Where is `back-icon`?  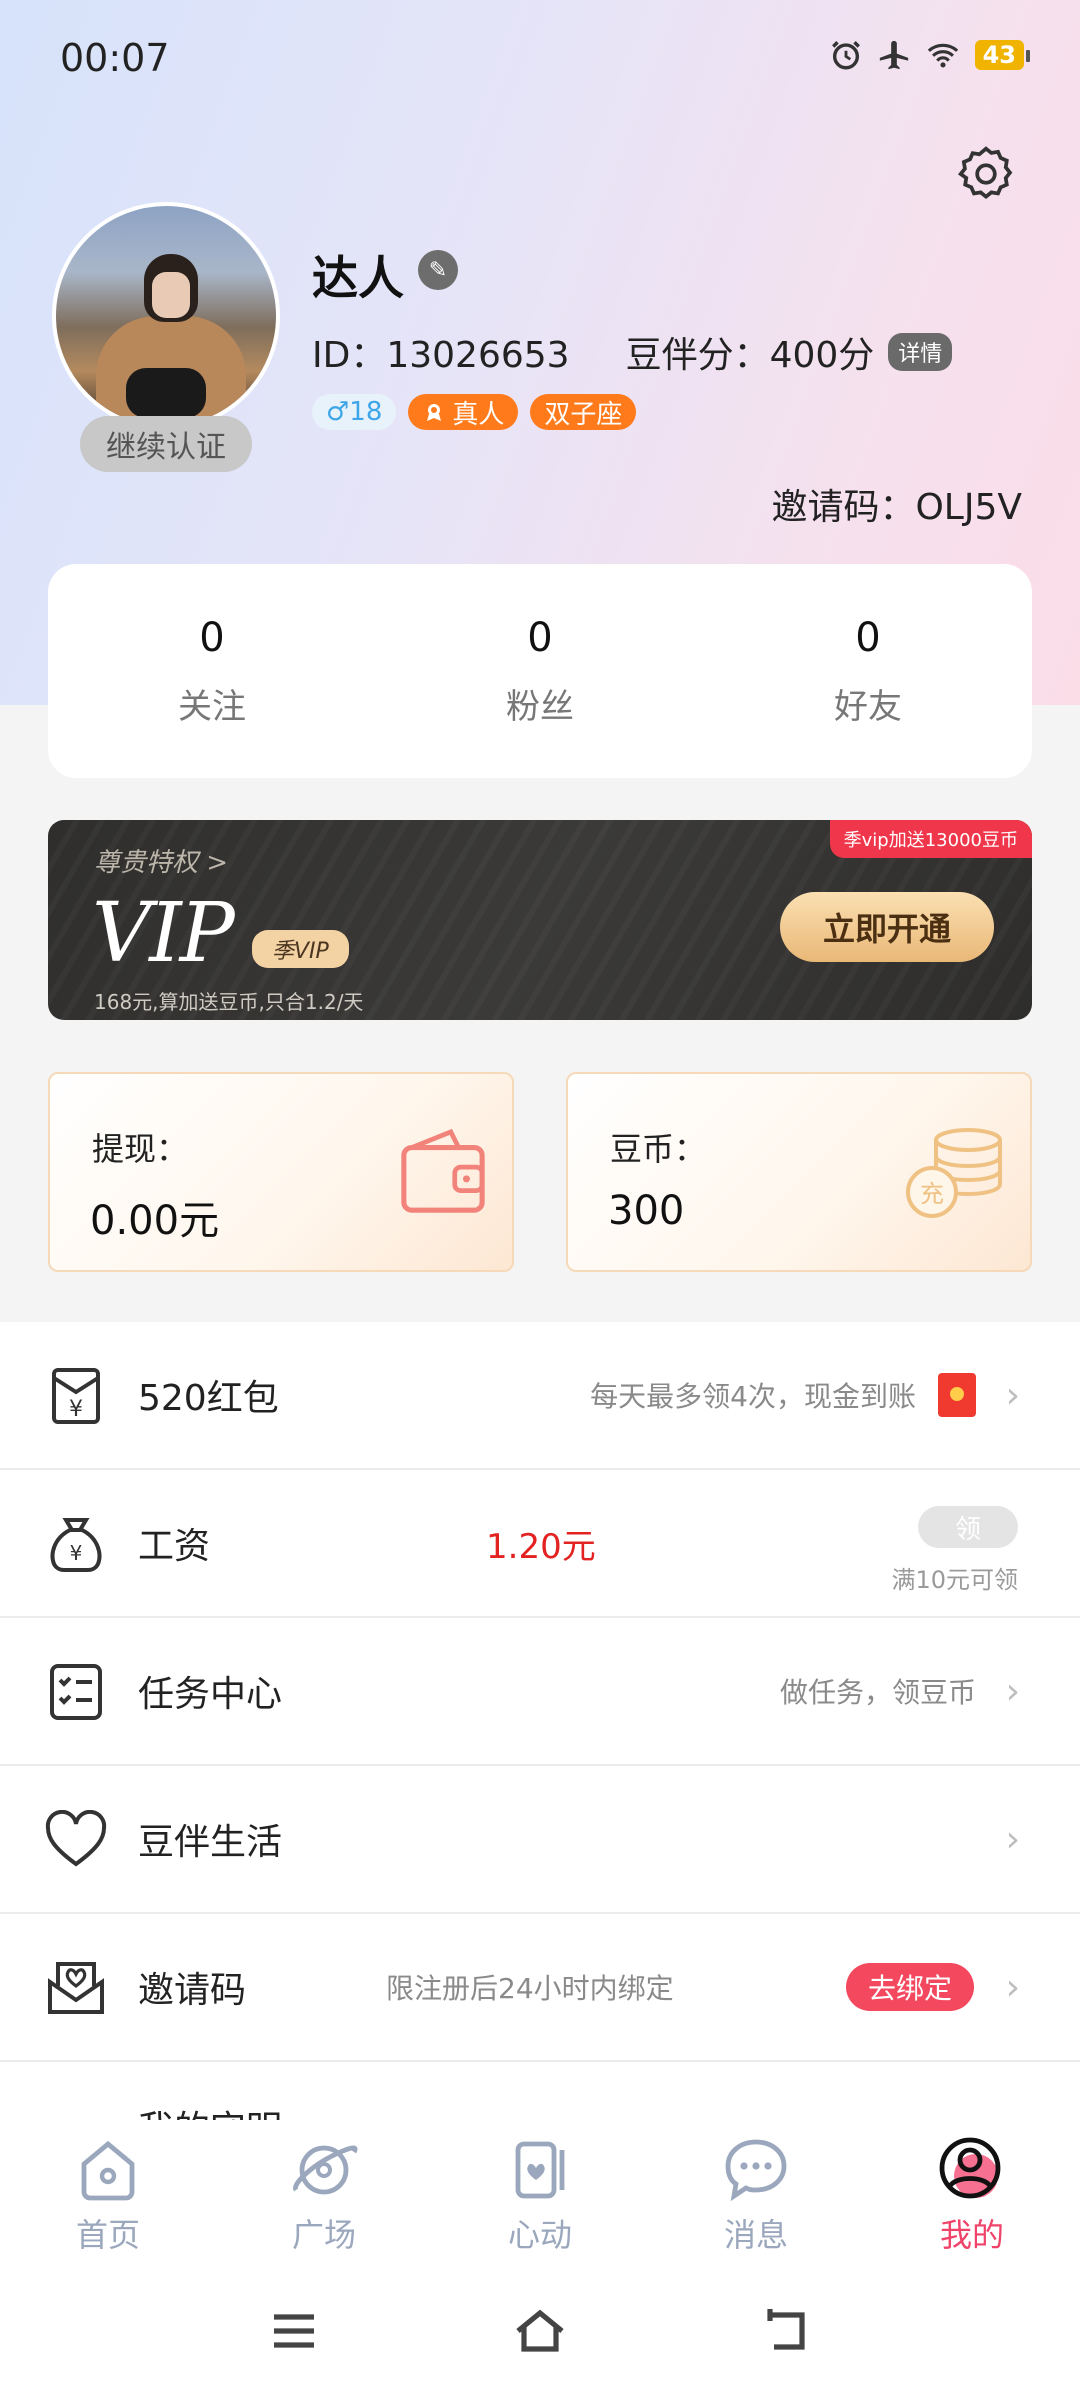
back-icon is located at coordinates (786, 2331).